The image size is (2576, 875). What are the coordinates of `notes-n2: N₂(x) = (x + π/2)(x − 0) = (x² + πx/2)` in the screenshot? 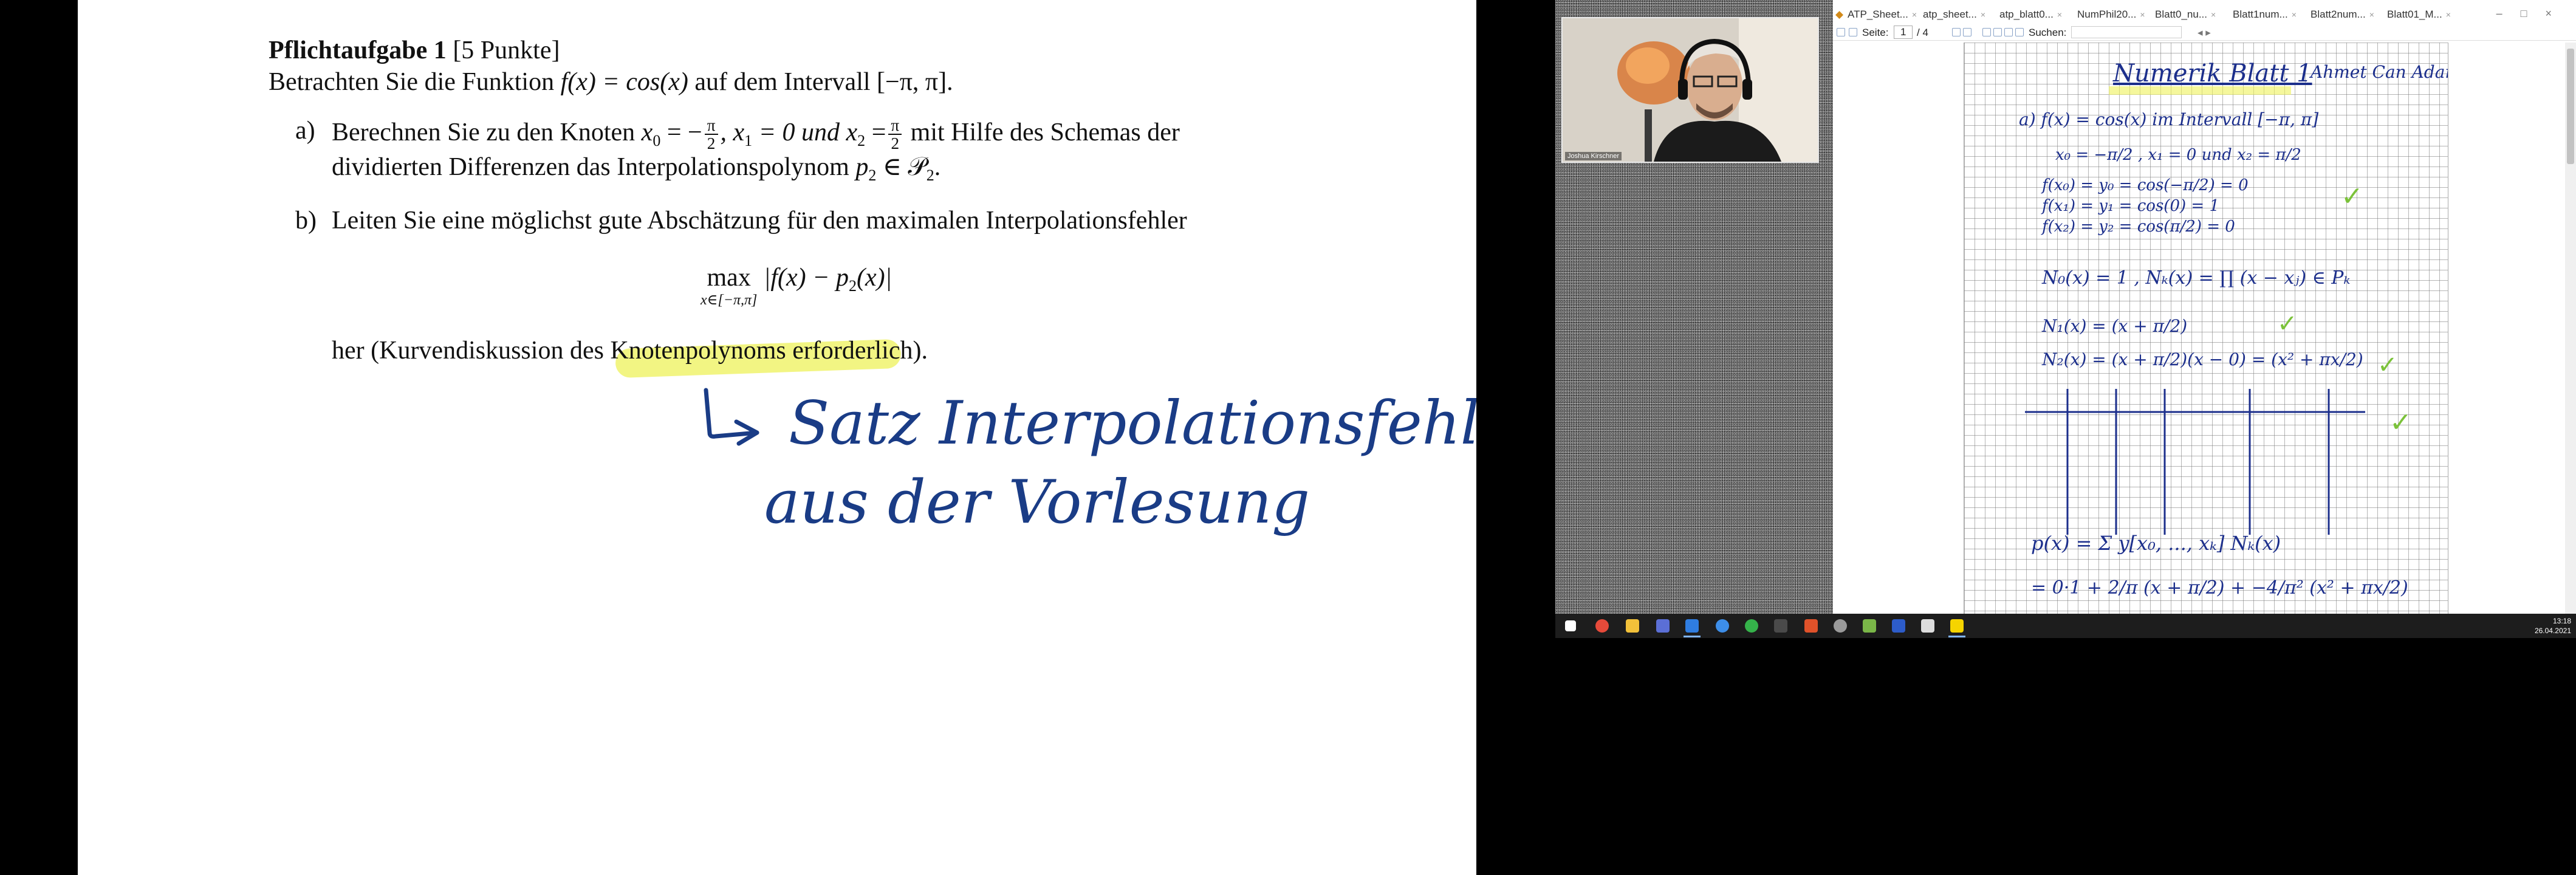 It's located at (2202, 359).